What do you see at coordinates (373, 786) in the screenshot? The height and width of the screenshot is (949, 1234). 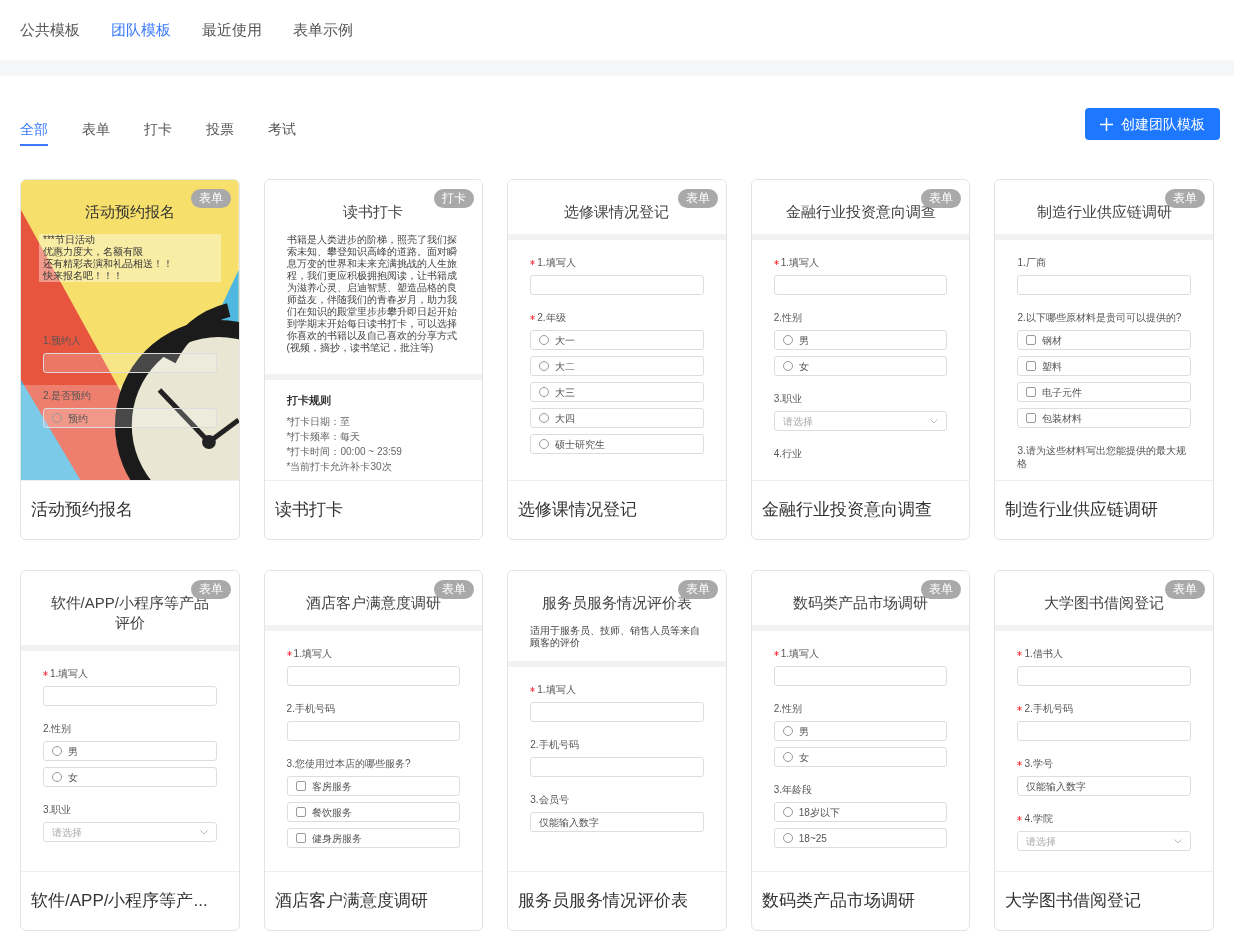 I see `checkbox-option: 客房服务` at bounding box center [373, 786].